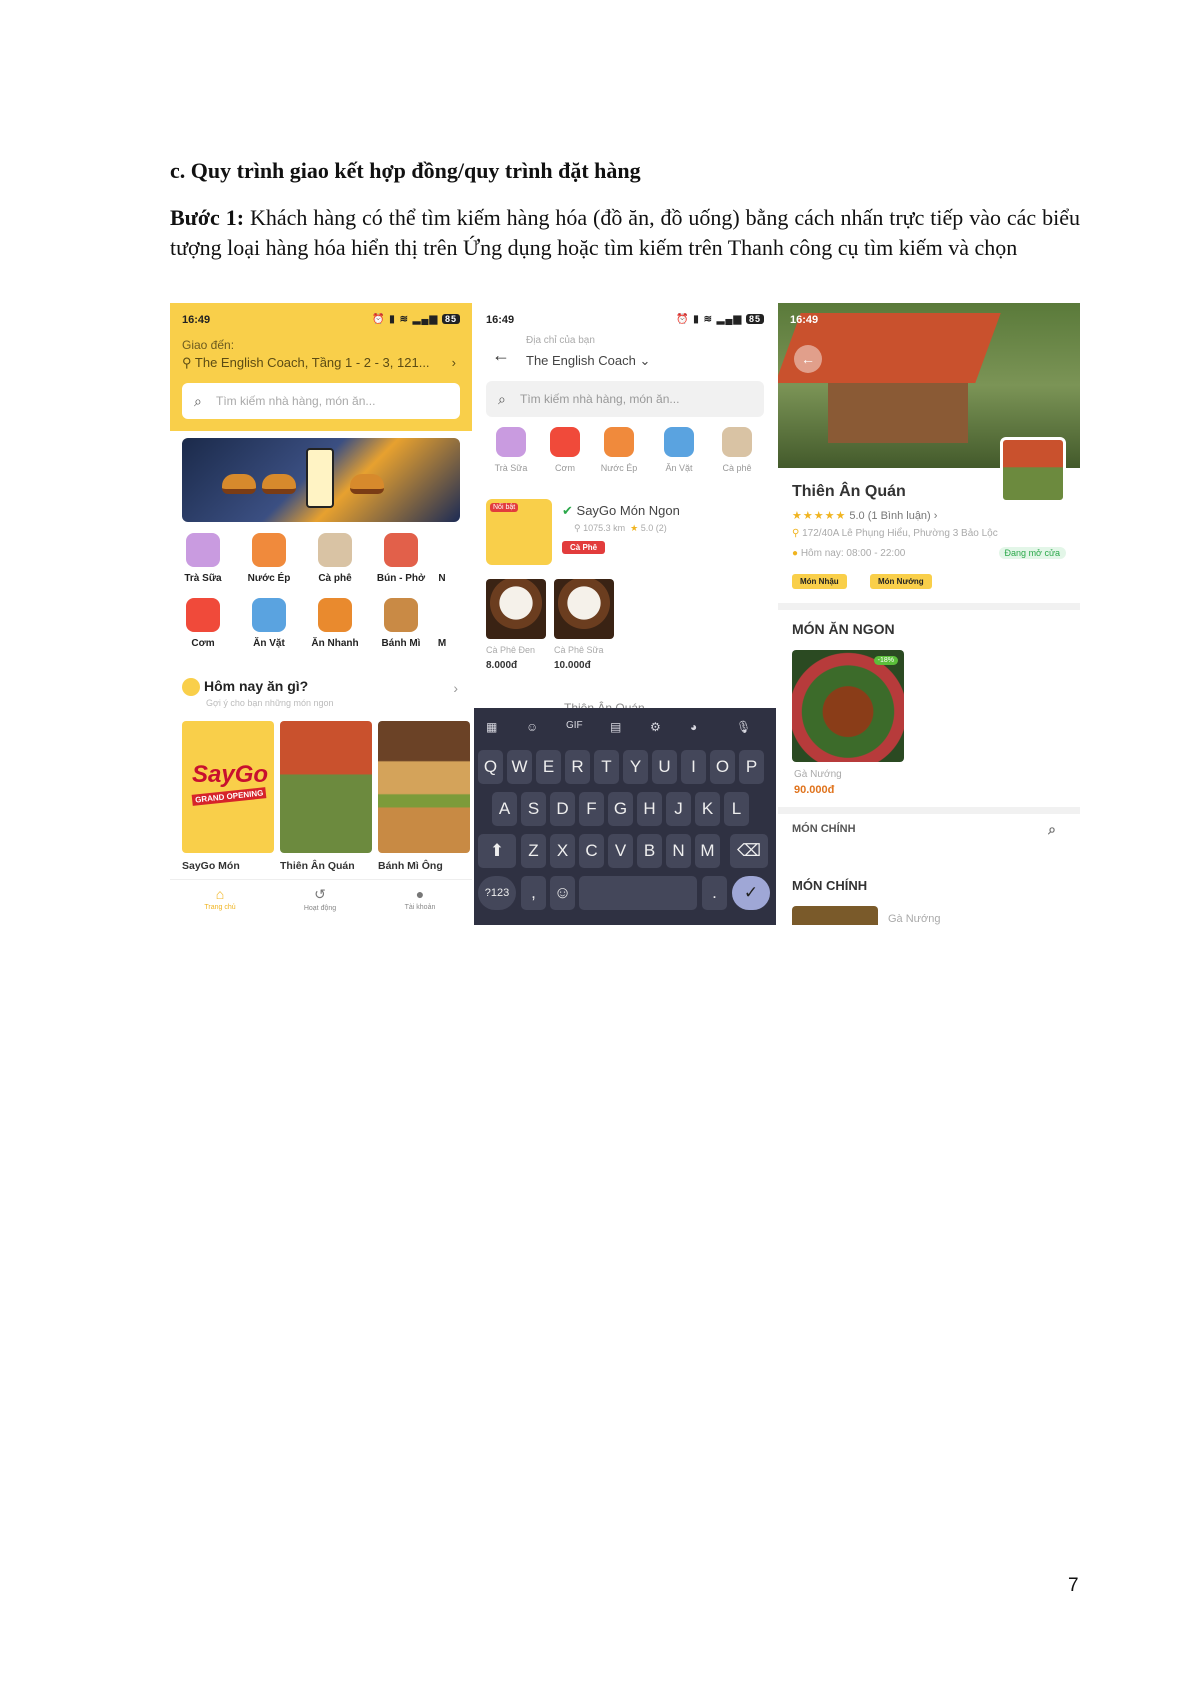  What do you see at coordinates (655, 727) in the screenshot?
I see `gear-icon: ⚙` at bounding box center [655, 727].